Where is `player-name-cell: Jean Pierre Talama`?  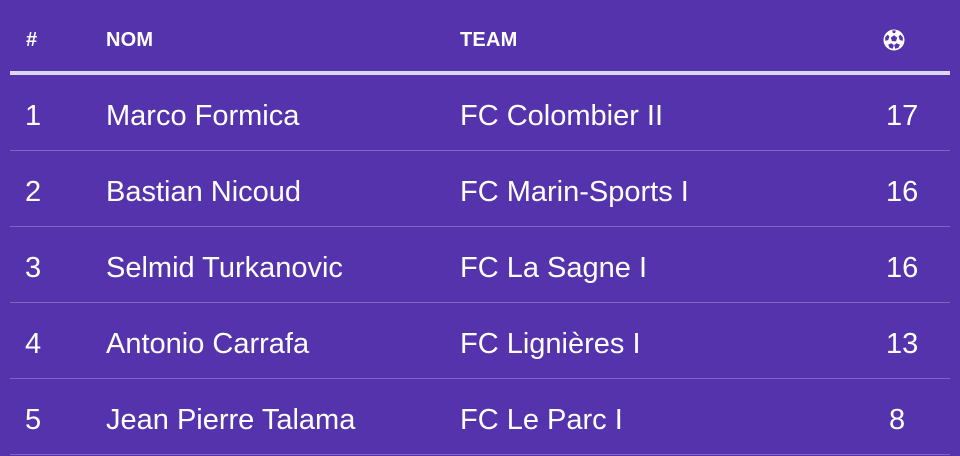
player-name-cell: Jean Pierre Talama is located at coordinates (231, 420).